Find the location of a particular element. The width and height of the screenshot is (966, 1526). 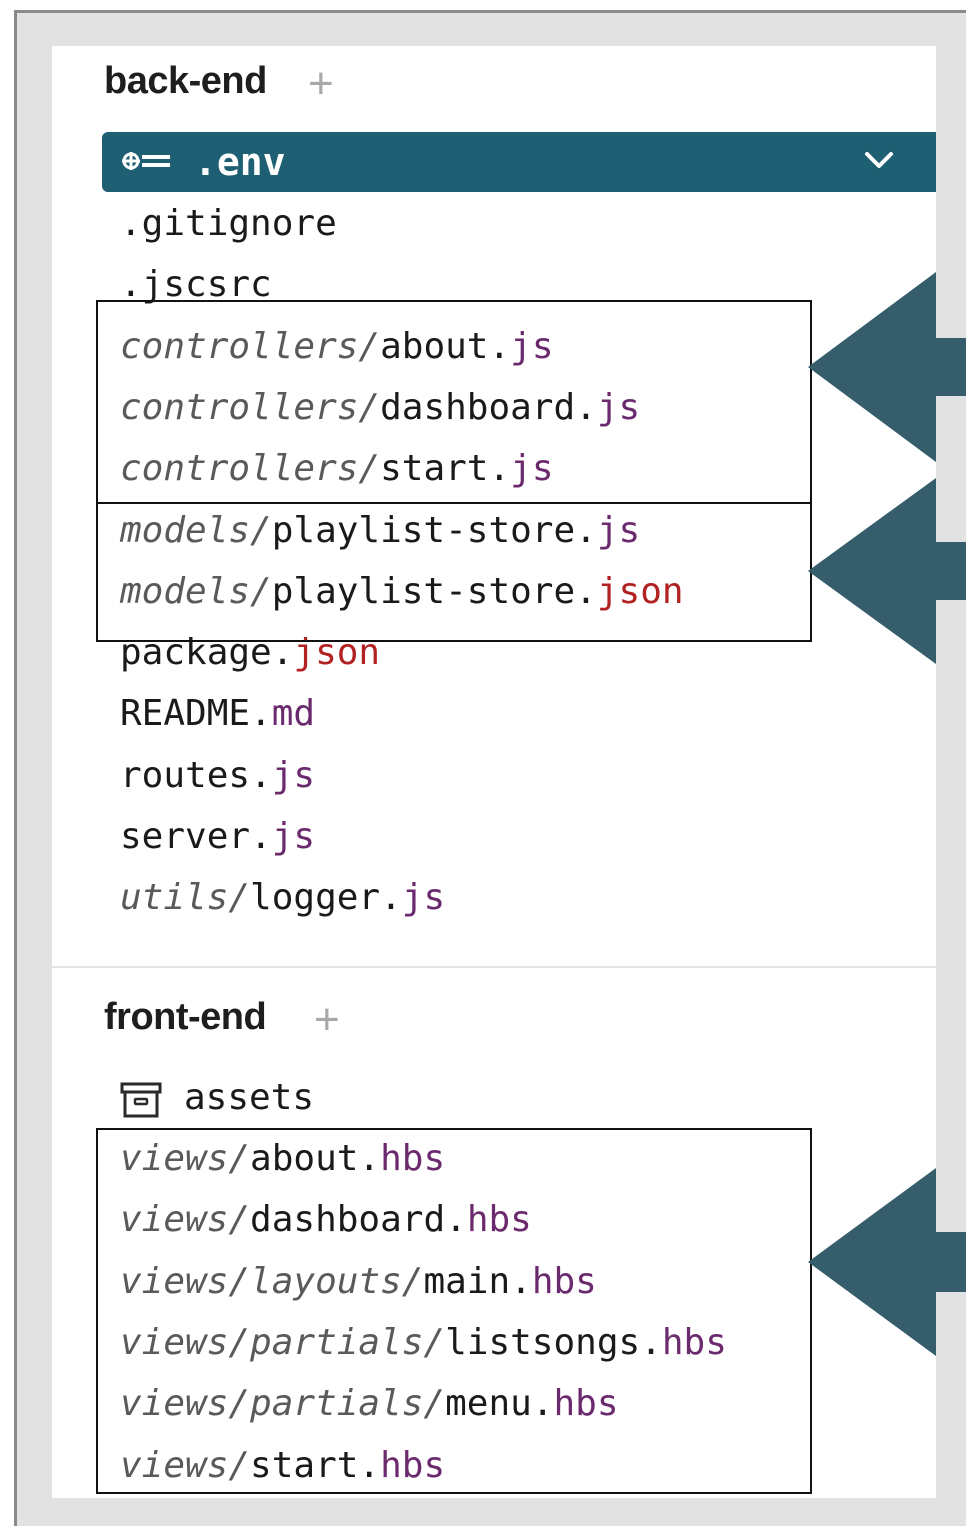

file-item: views/dashboard.hbs is located at coordinates (326, 1220).